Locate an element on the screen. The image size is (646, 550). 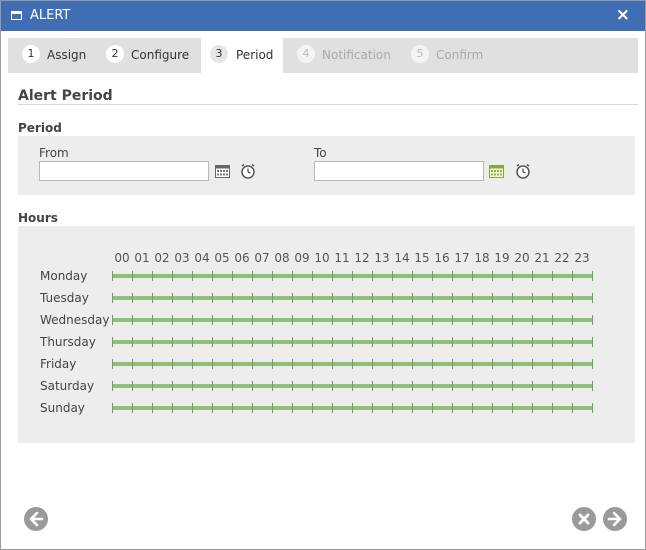
window-title: ALERT is located at coordinates (50, 15).